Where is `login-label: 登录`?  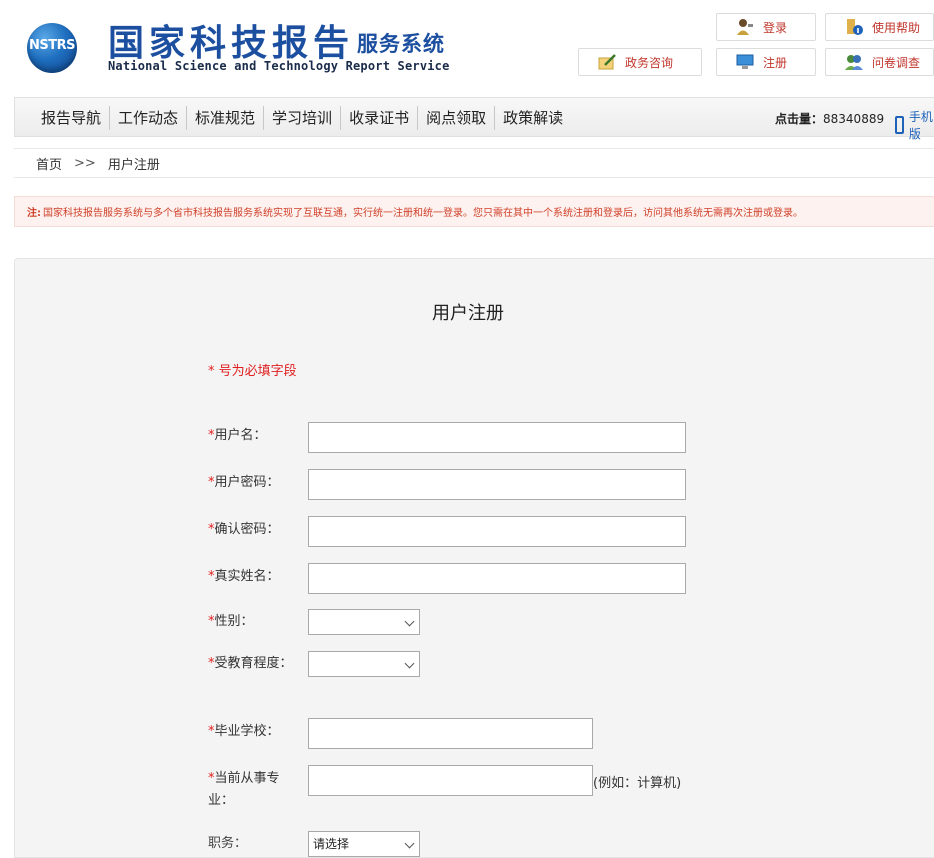
login-label: 登录 is located at coordinates (775, 27).